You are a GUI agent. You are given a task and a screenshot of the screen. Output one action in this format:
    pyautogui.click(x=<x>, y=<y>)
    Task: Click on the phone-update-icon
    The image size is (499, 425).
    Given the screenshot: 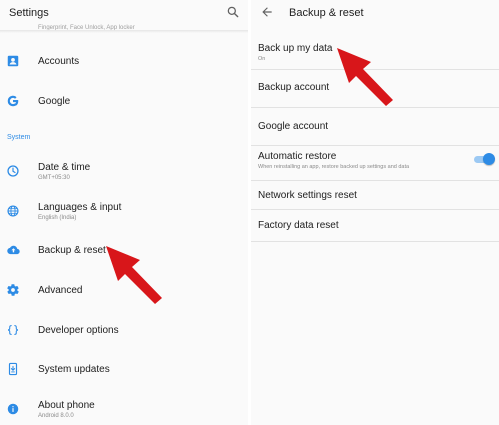 What is the action you would take?
    pyautogui.click(x=13, y=369)
    